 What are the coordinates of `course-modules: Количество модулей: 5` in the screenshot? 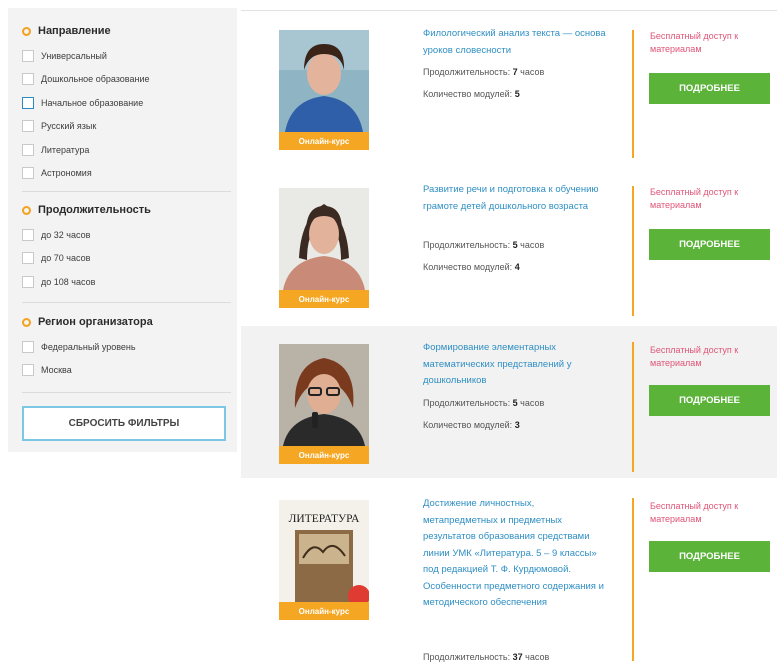 It's located at (471, 94).